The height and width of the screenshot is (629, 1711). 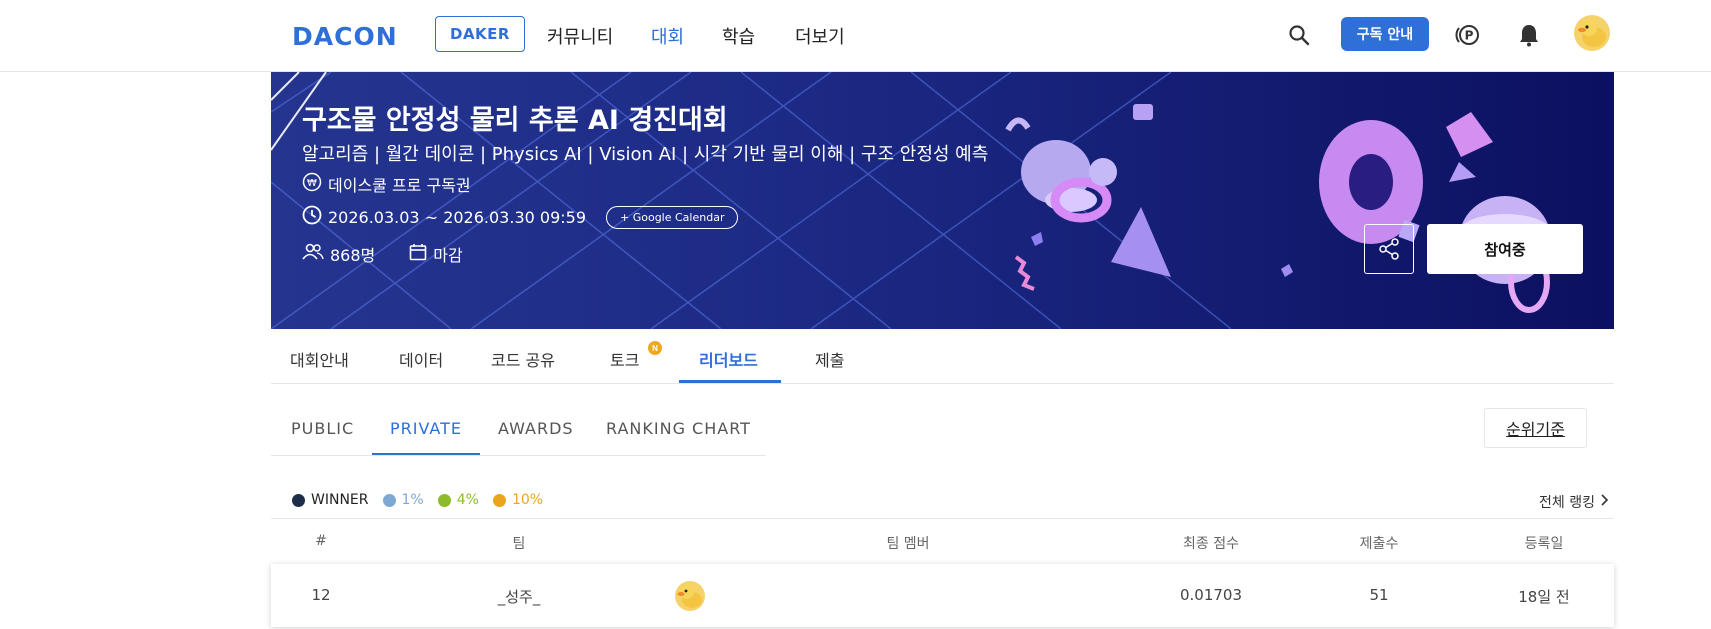 I want to click on col-submissions: 제출수, so click(x=1379, y=544).